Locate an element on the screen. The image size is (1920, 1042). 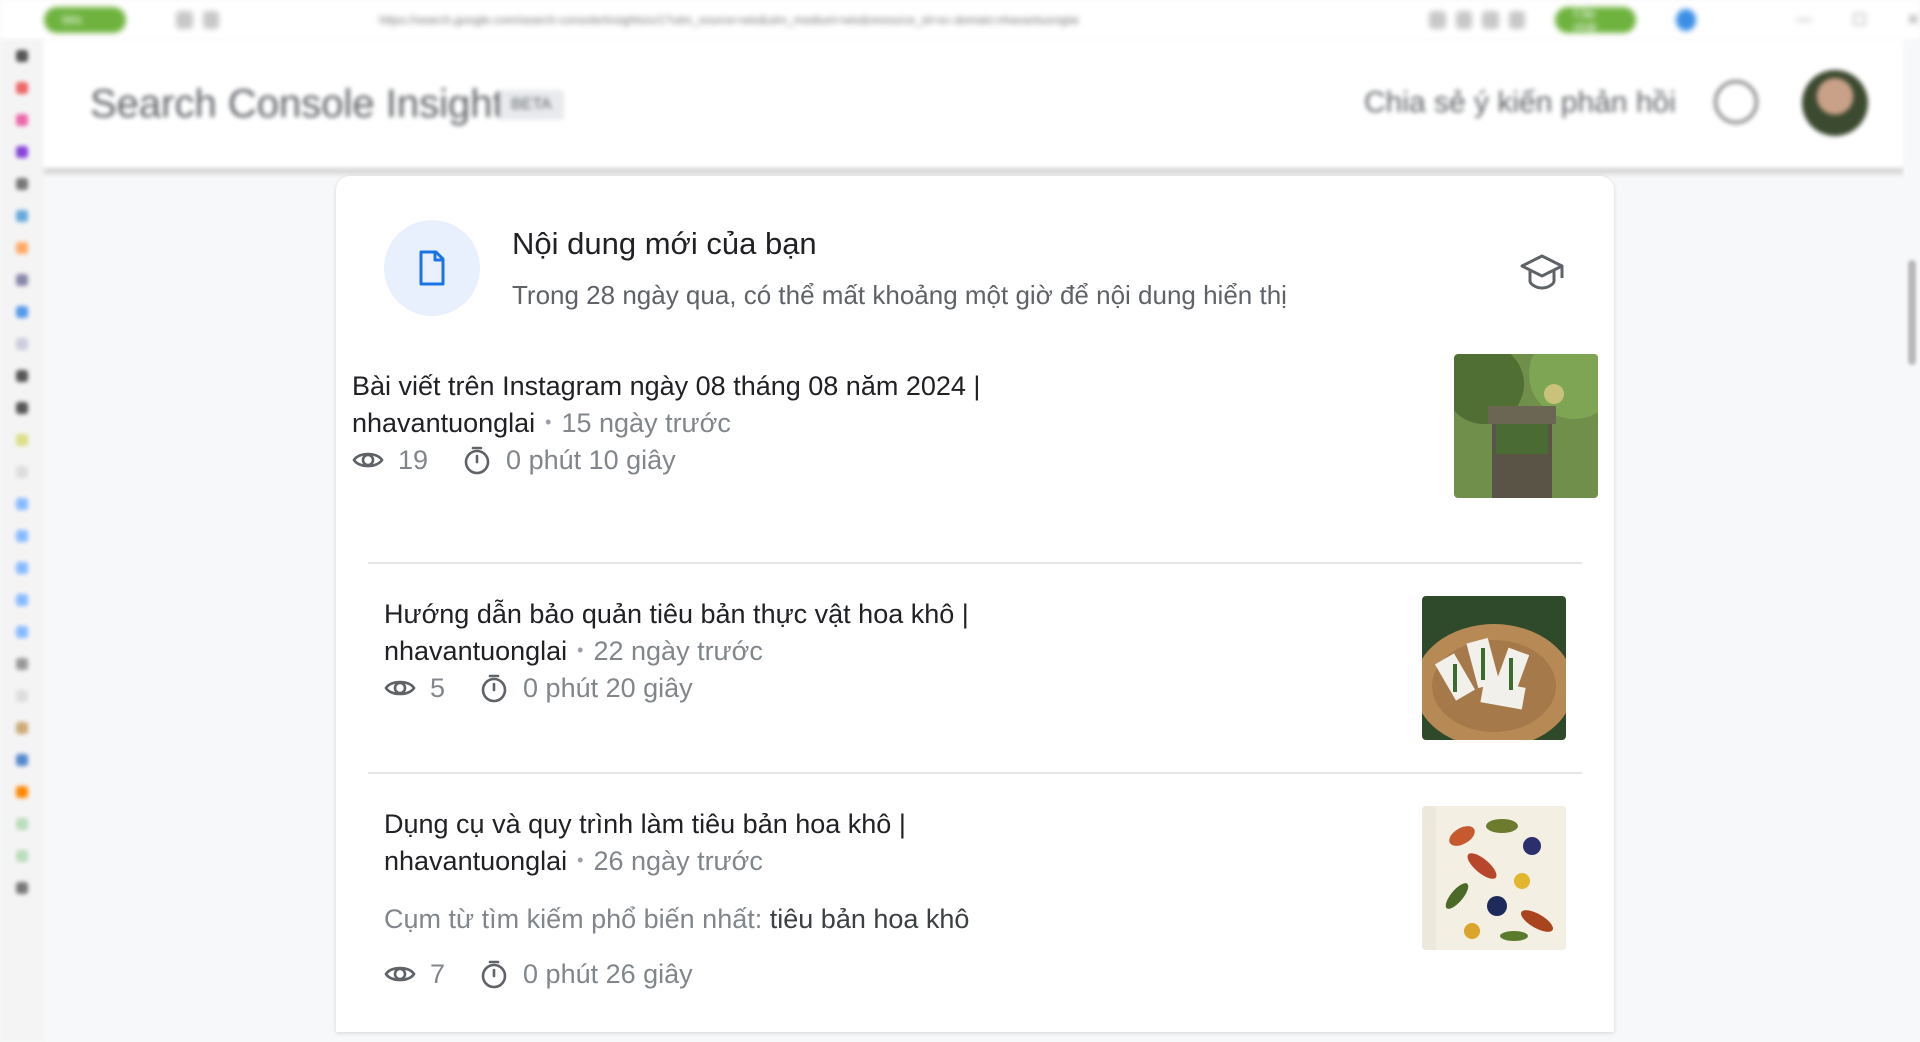
pressed-flowers-frame-photo is located at coordinates (1494, 878).